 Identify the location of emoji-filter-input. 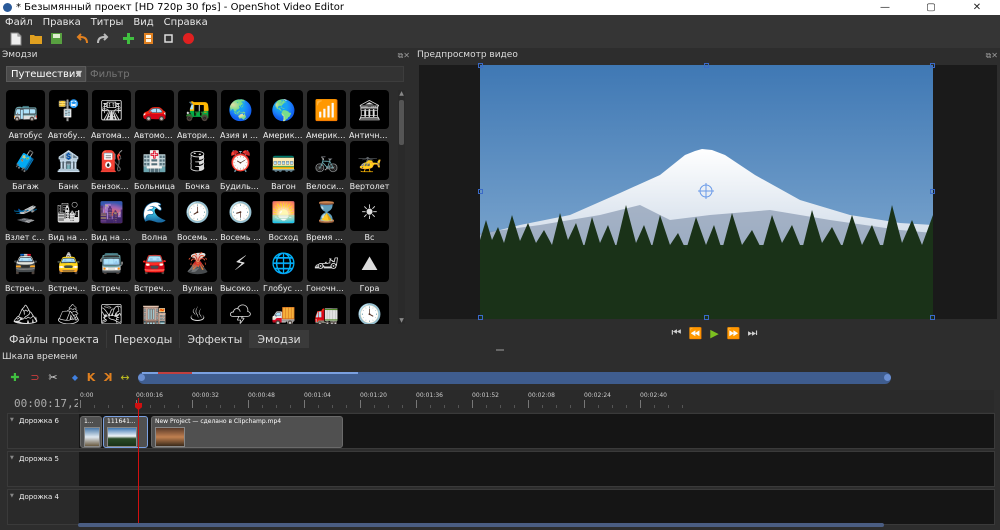
(245, 74).